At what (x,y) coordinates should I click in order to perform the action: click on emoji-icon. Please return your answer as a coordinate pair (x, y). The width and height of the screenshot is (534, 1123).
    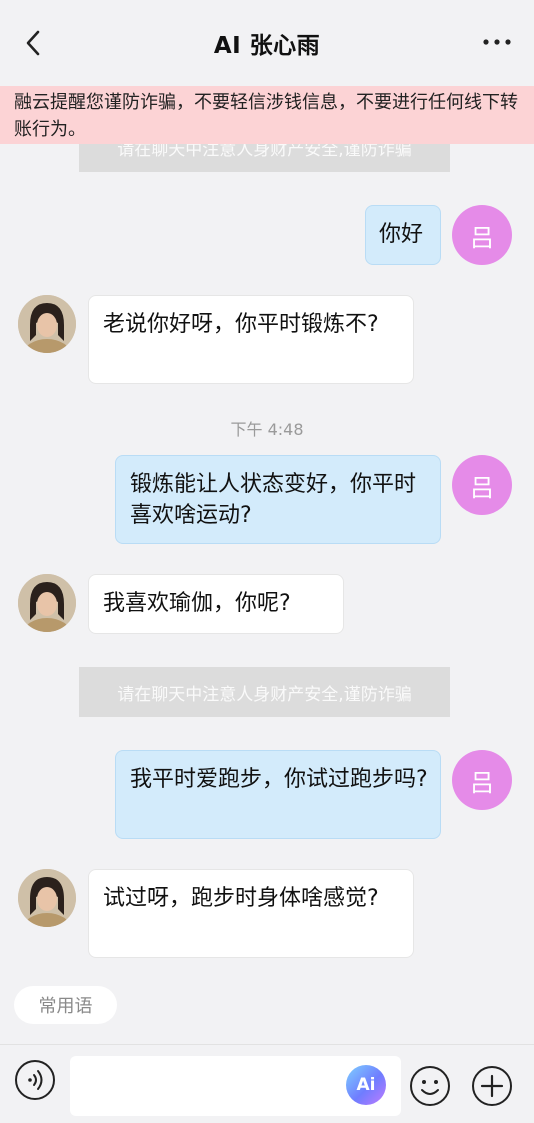
    Looking at the image, I should click on (430, 1086).